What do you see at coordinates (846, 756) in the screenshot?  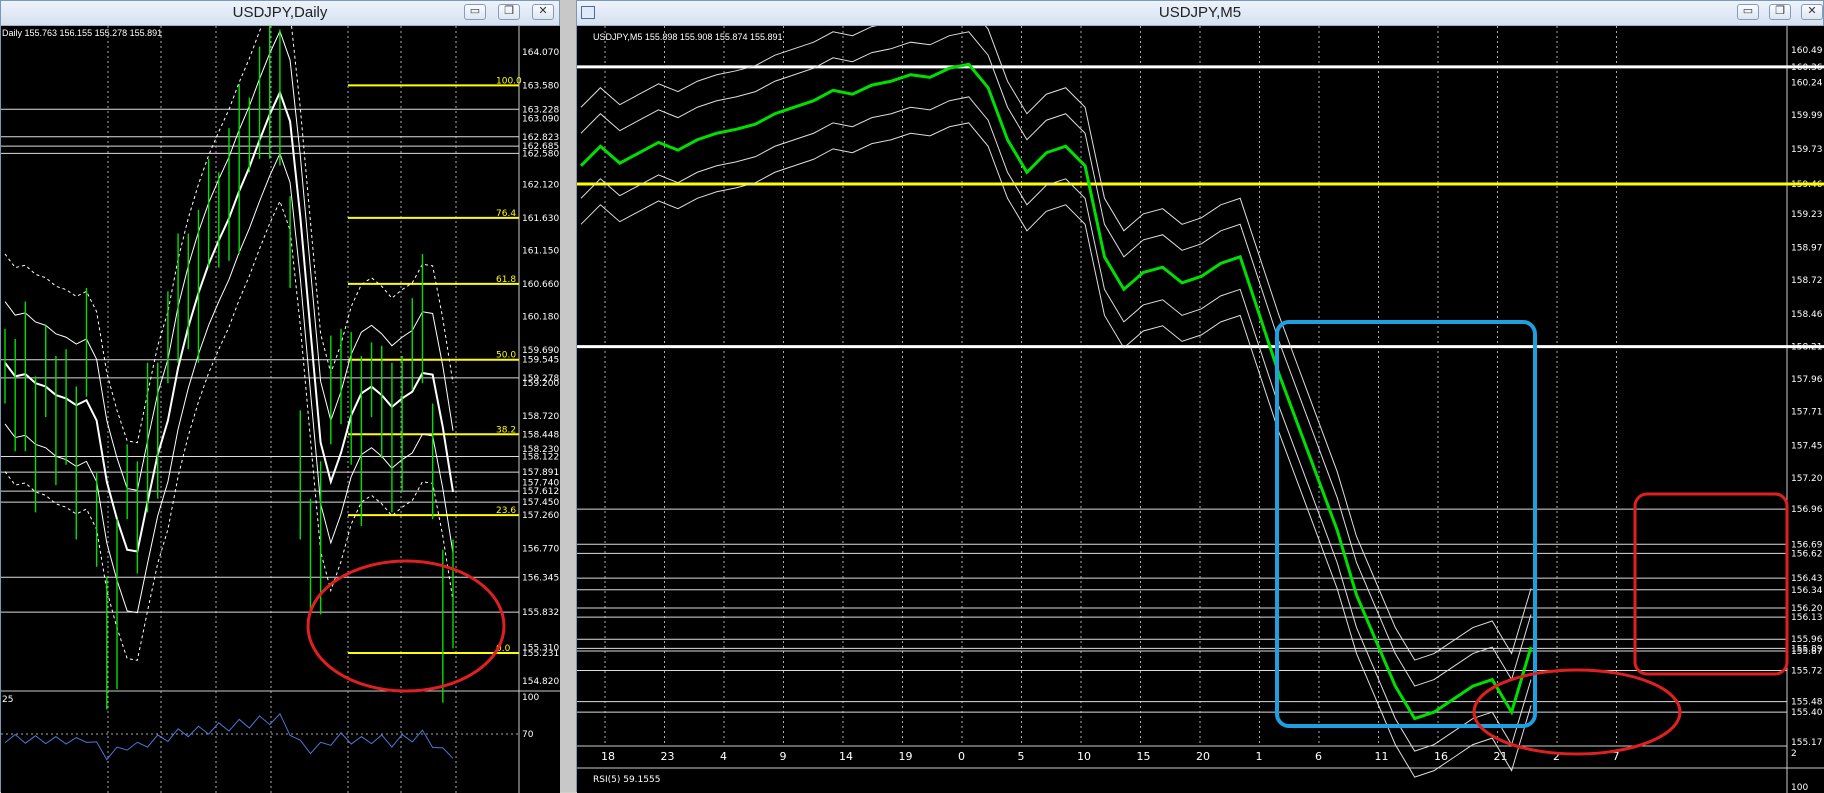 I see `time-axis-label: 14` at bounding box center [846, 756].